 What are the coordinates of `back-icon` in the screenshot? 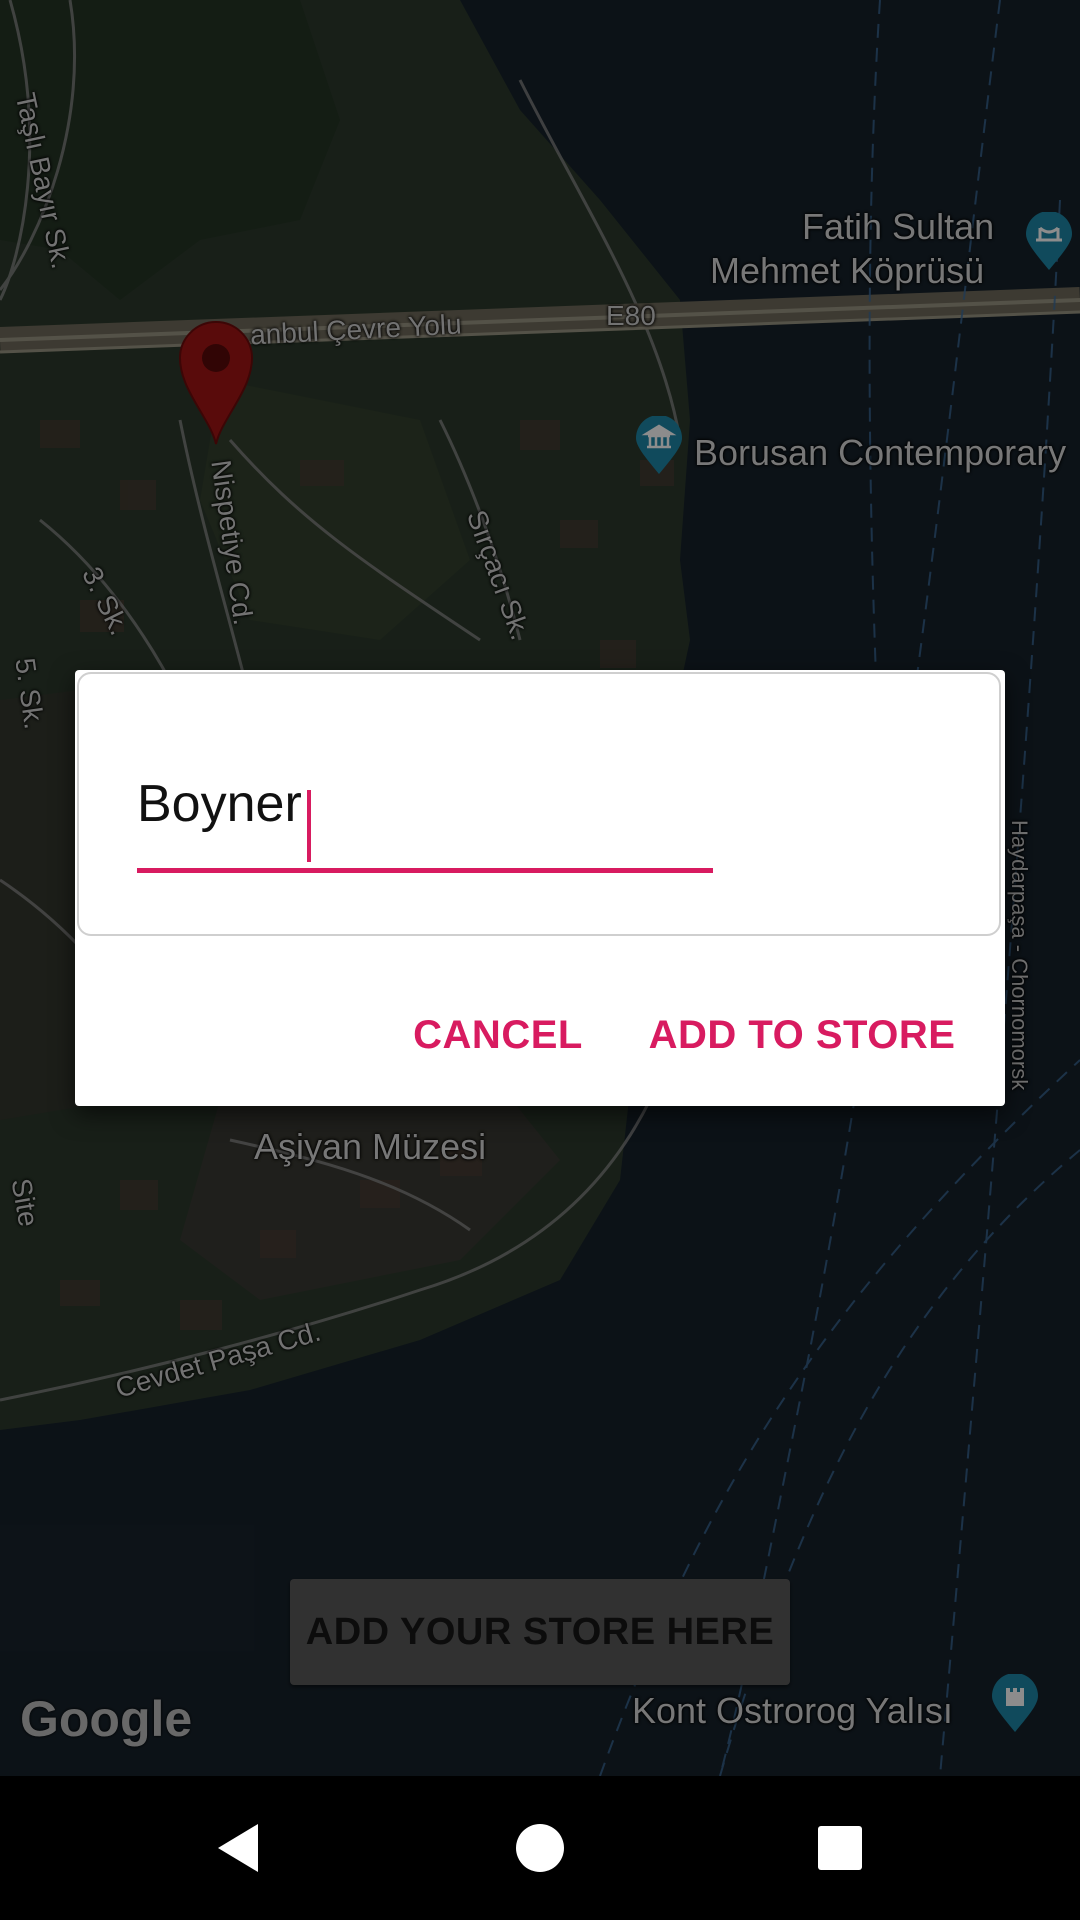 It's located at (240, 1848).